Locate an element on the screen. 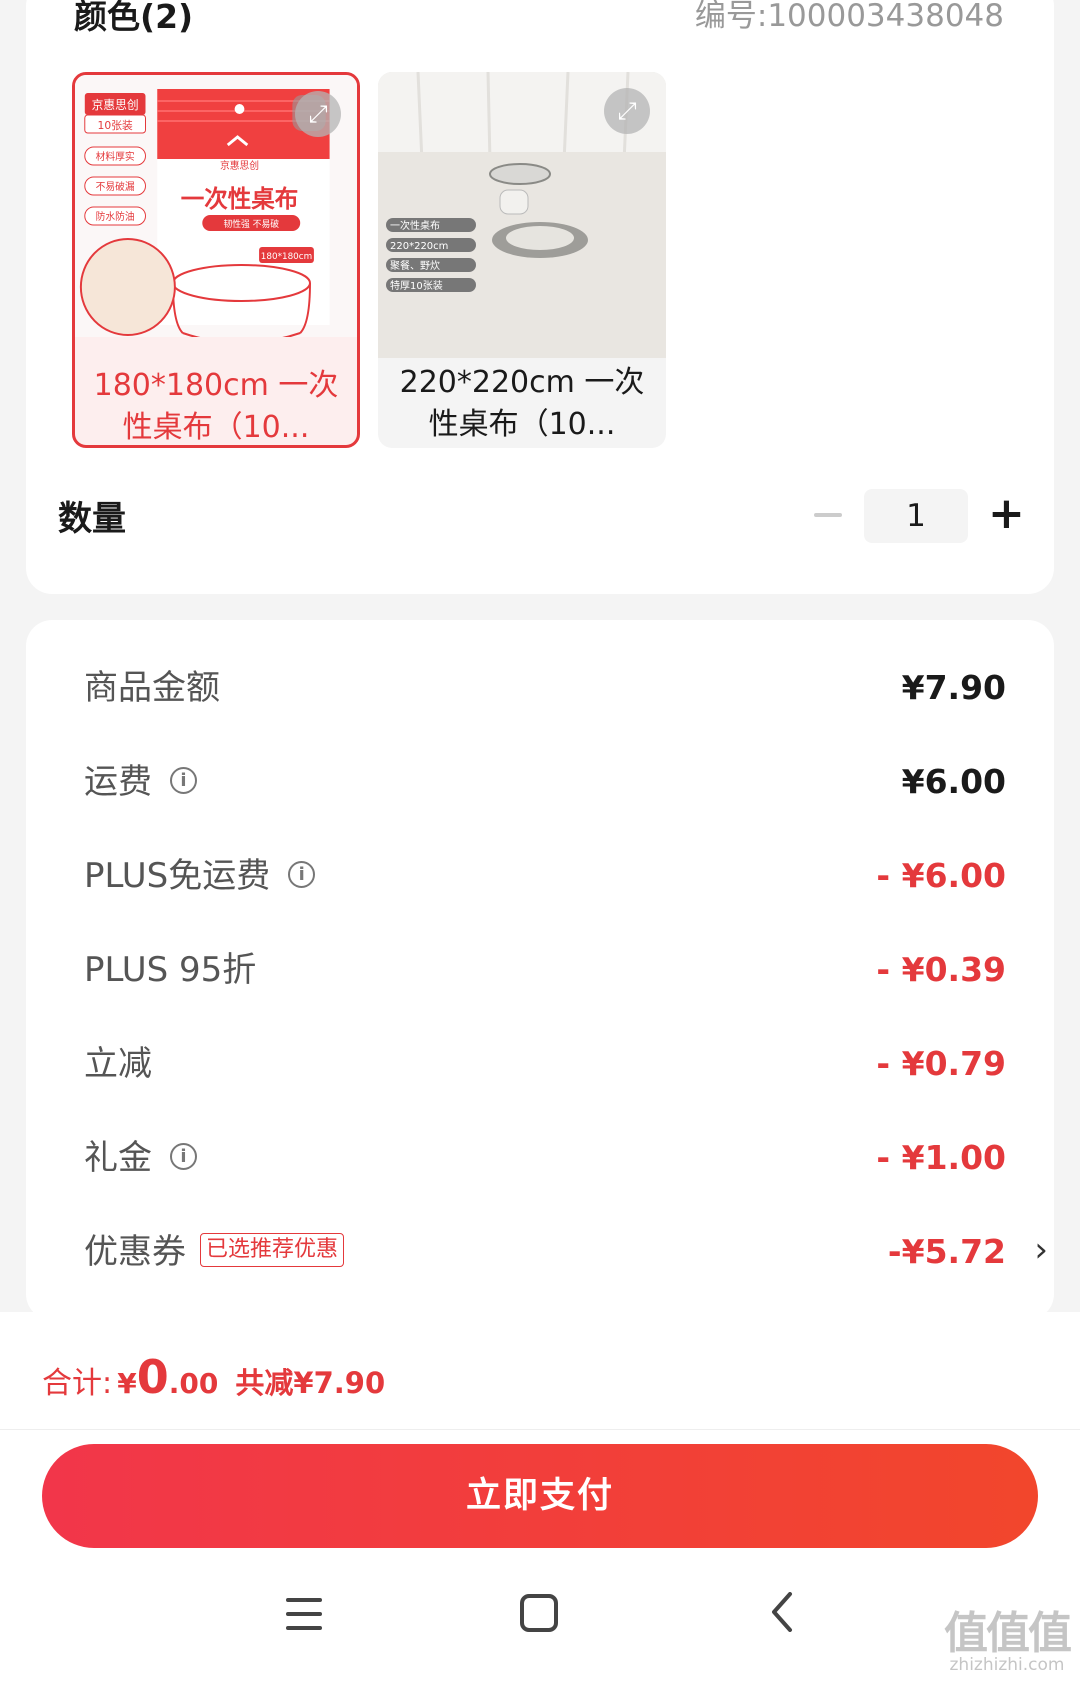  summary-amount: ¥7.90 is located at coordinates (953, 687).